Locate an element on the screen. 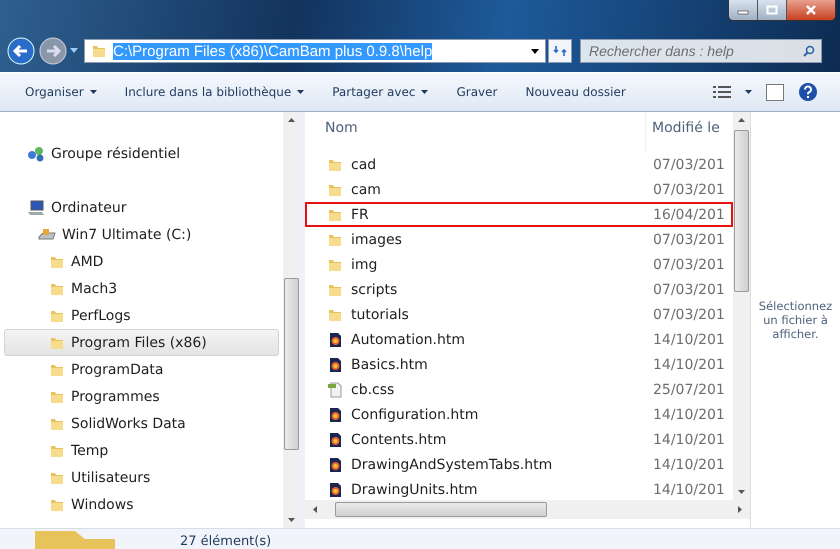 This screenshot has height=549, width=840. tree-item: ProgramData is located at coordinates (141, 369).